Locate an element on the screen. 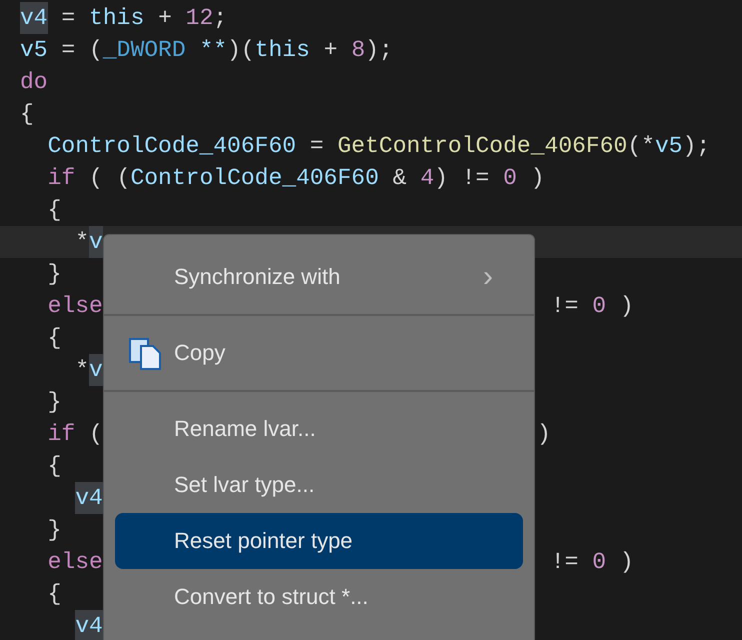  code-token: ) != is located at coordinates (462, 178).